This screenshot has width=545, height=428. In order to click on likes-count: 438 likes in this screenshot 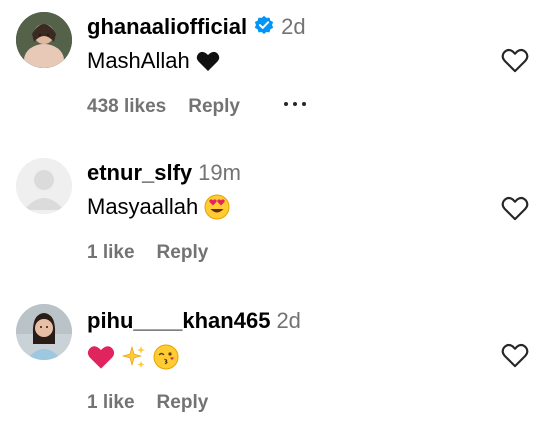, I will do `click(126, 107)`.